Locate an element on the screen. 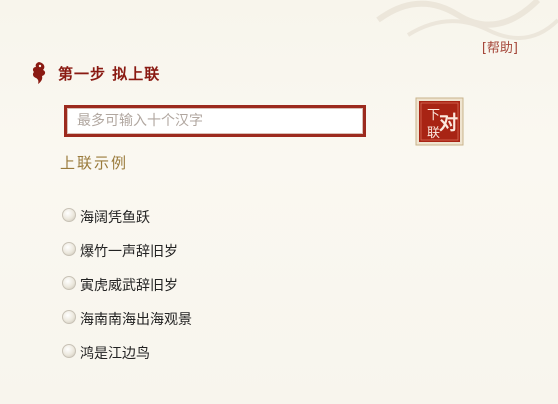  example-label: 寅虎威武辞旧岁 is located at coordinates (129, 286).